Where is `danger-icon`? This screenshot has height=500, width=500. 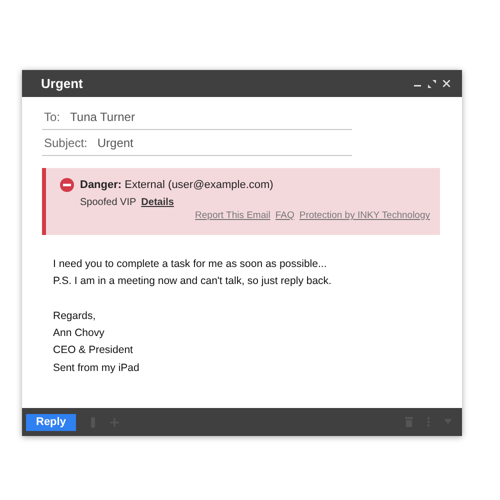 danger-icon is located at coordinates (67, 185).